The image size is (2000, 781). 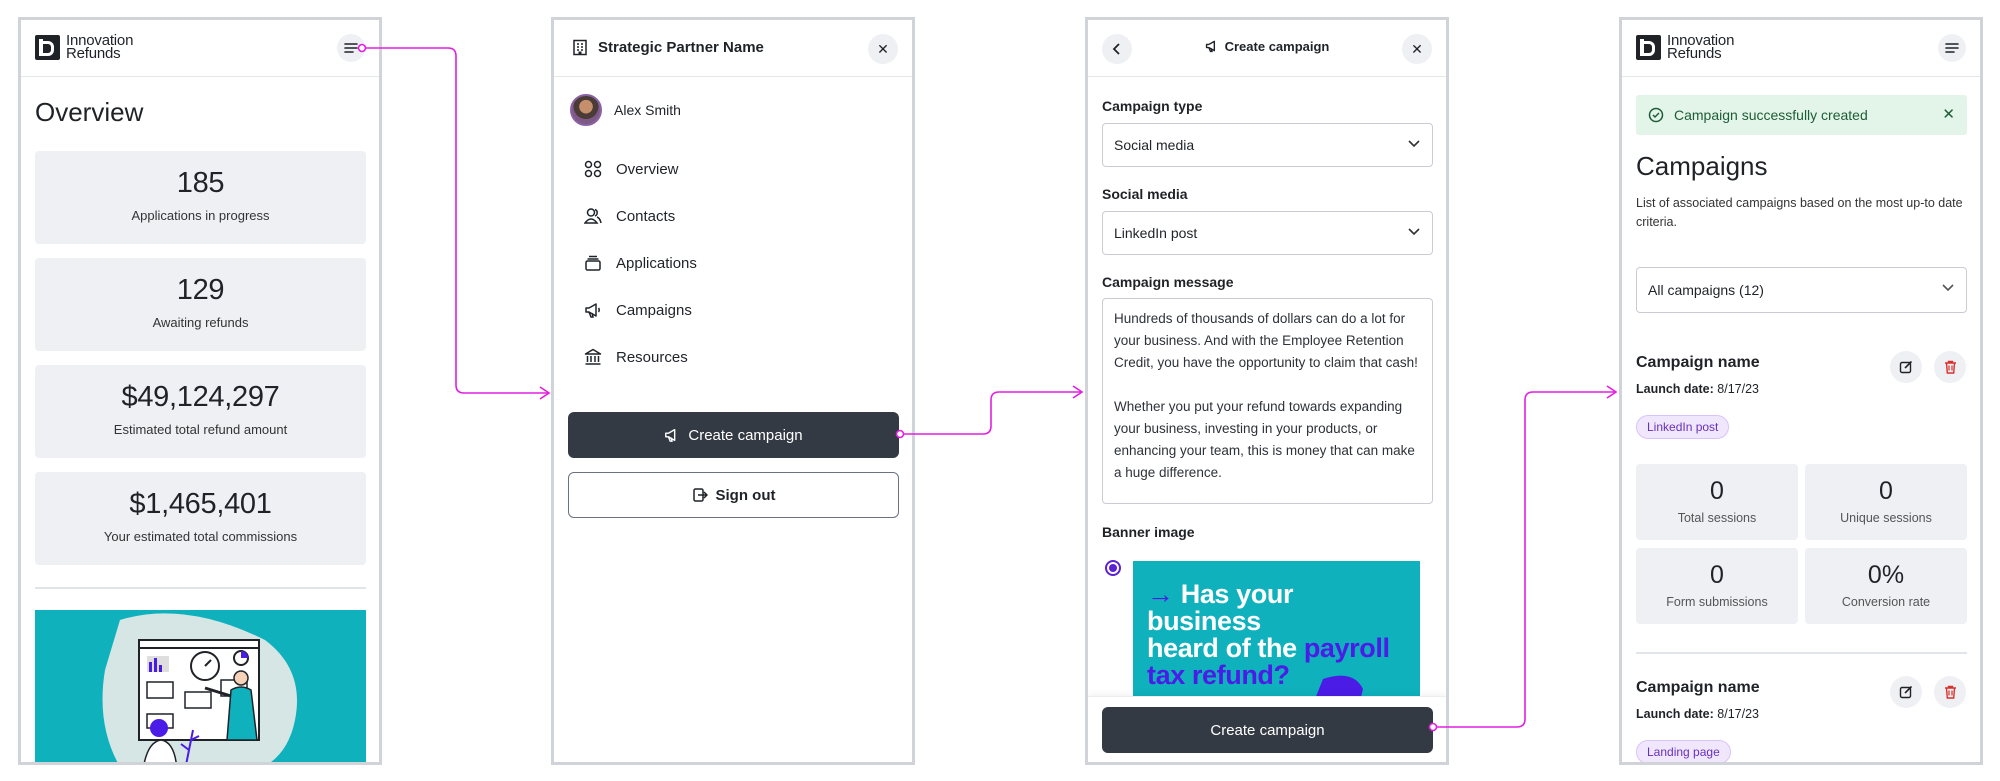 I want to click on modal-footer: Create campaign, so click(x=1267, y=729).